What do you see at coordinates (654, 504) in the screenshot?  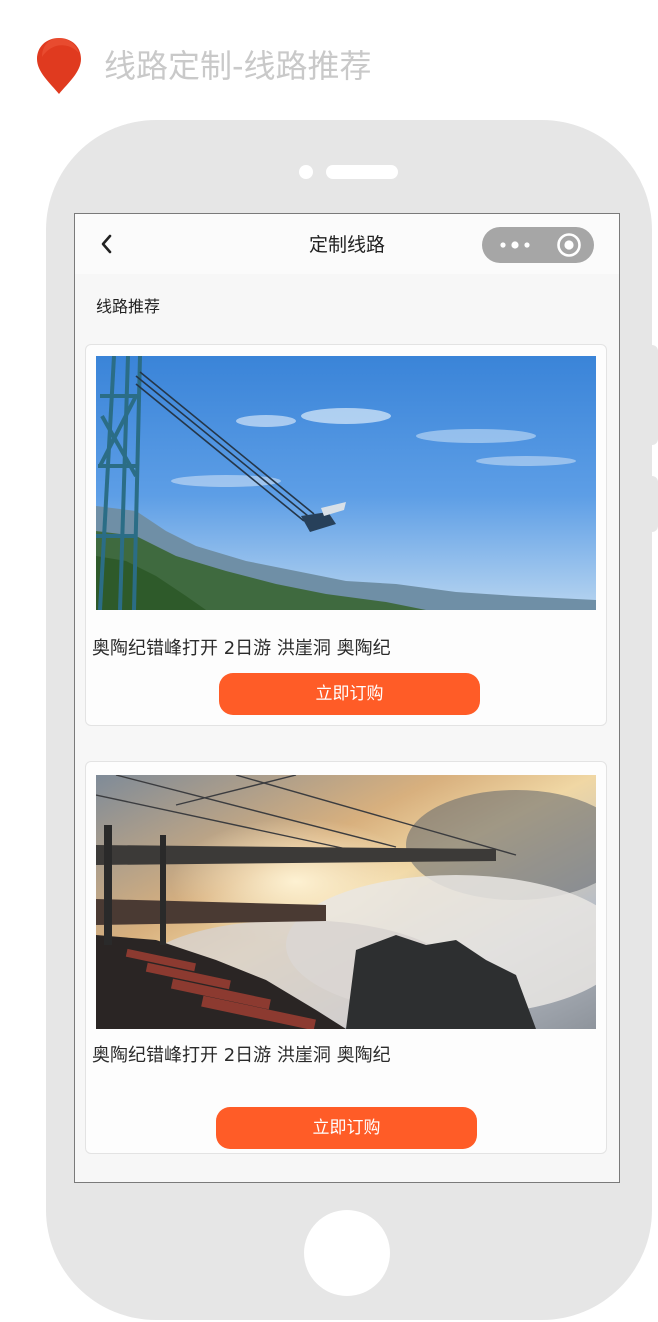 I see `power-button` at bounding box center [654, 504].